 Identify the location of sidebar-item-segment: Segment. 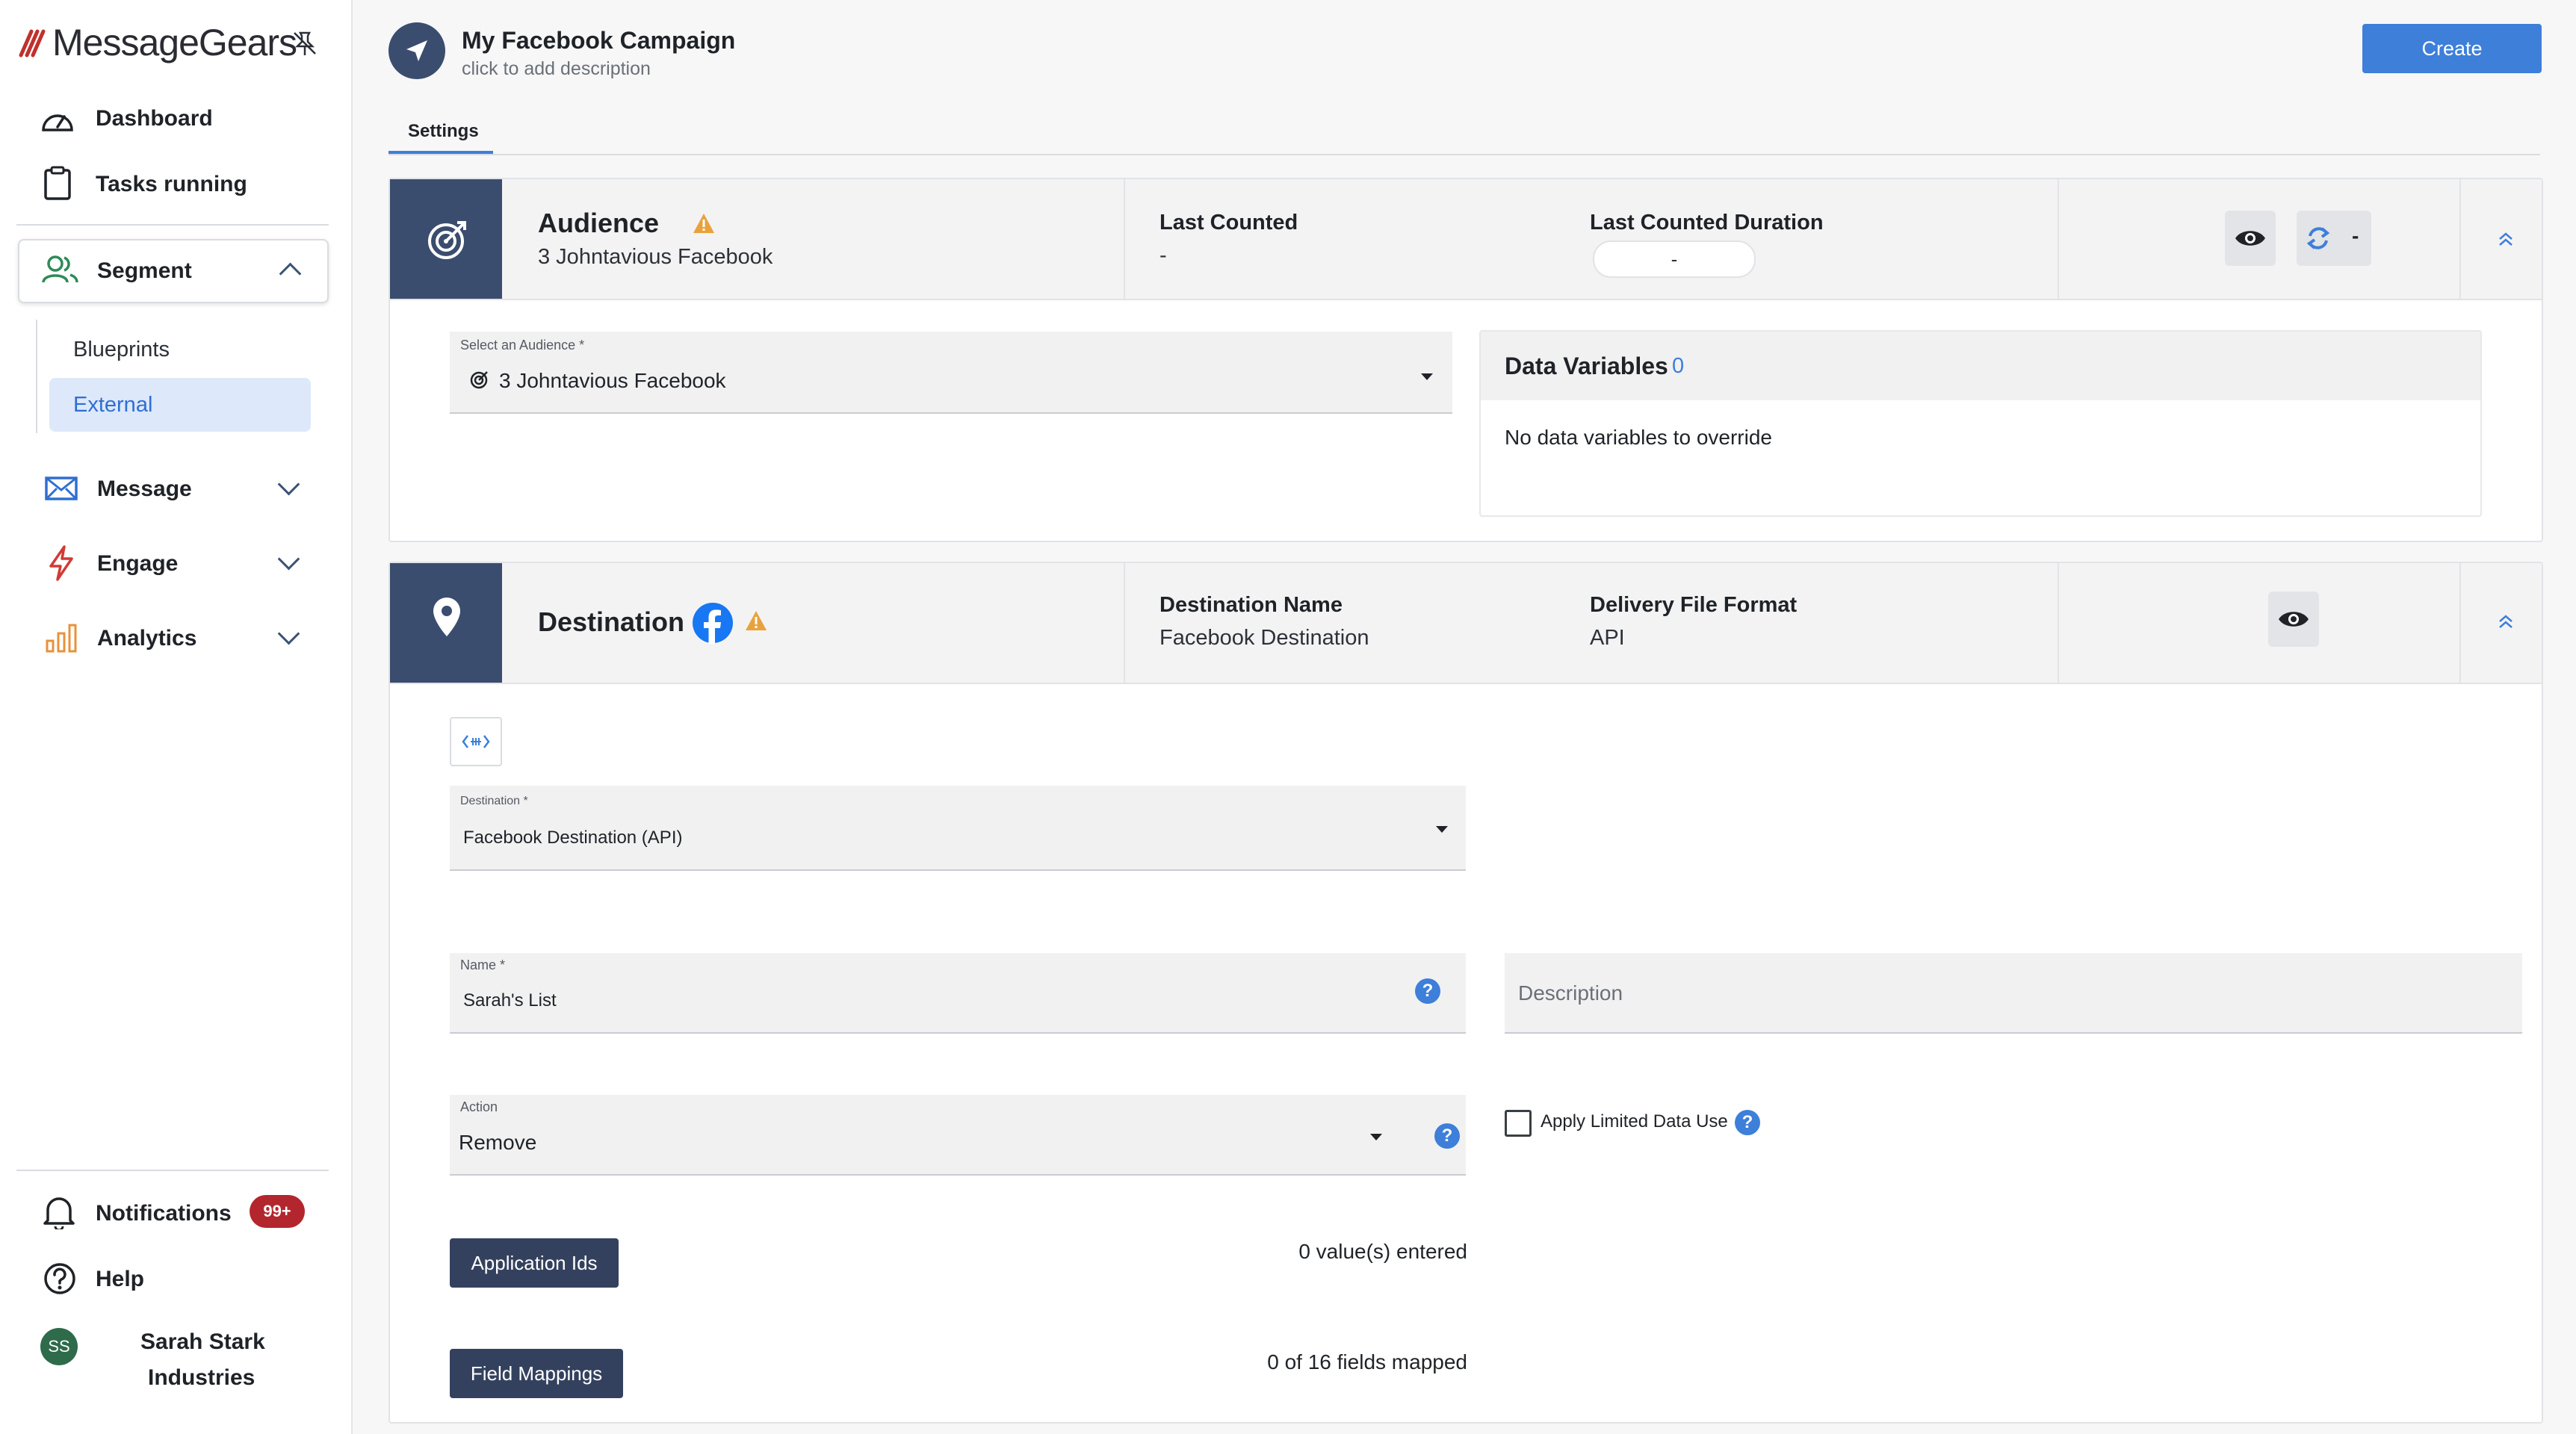
(173, 271).